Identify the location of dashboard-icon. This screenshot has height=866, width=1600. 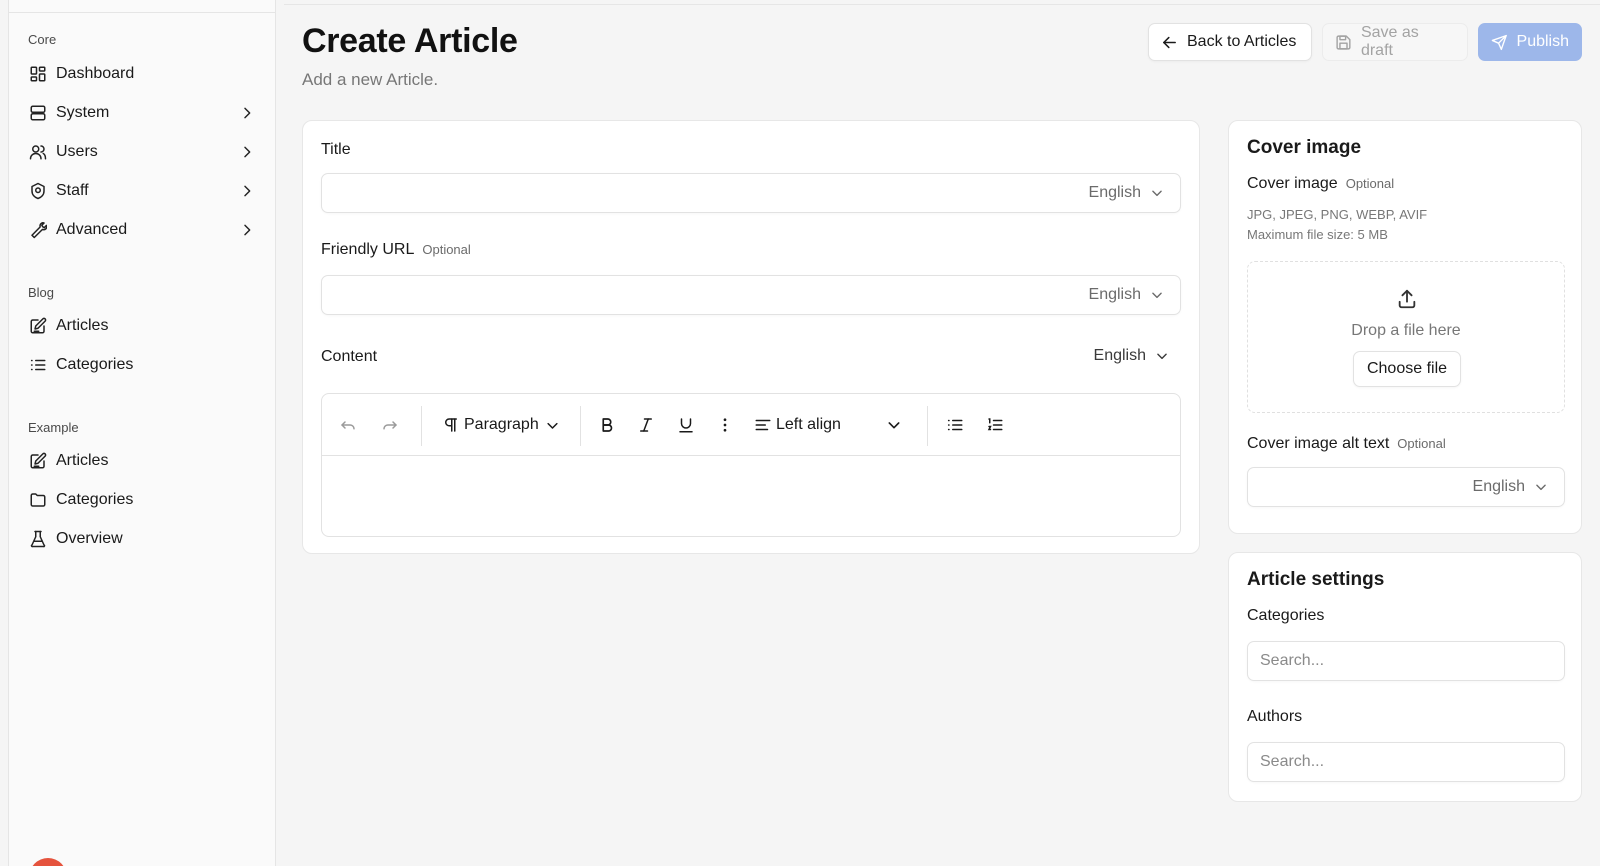
(38, 74).